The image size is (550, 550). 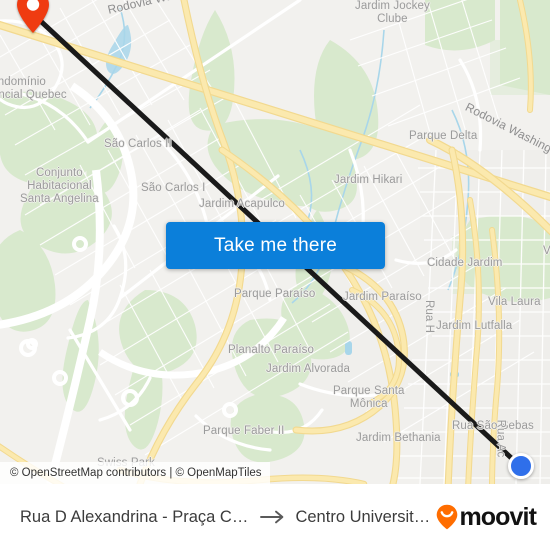 What do you see at coordinates (275, 245) in the screenshot?
I see `take-me-there-button: Take me there` at bounding box center [275, 245].